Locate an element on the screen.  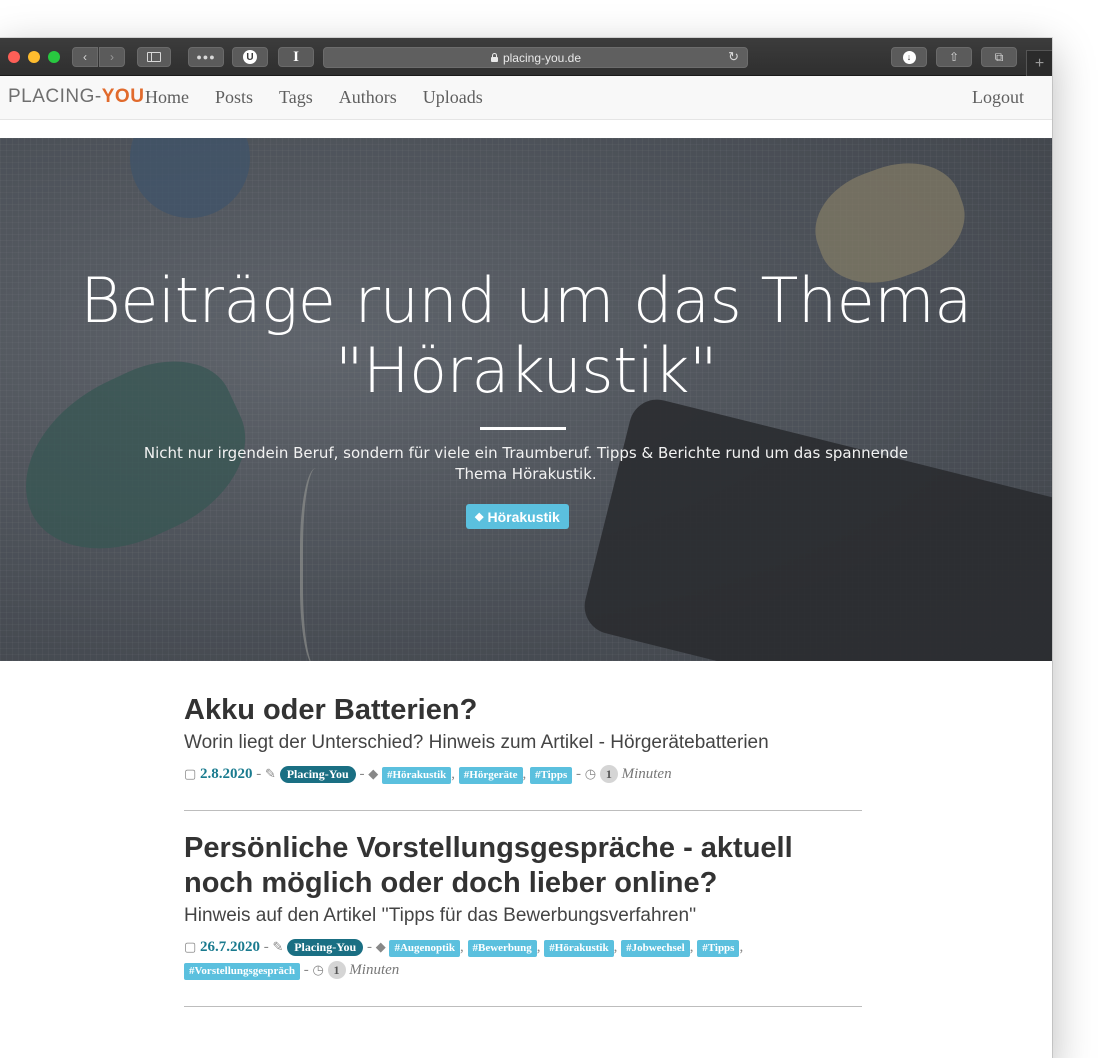
chevron-right-icon: › is located at coordinates (112, 57).